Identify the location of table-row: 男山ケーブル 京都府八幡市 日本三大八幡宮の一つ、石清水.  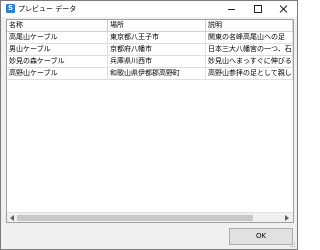
(150, 50).